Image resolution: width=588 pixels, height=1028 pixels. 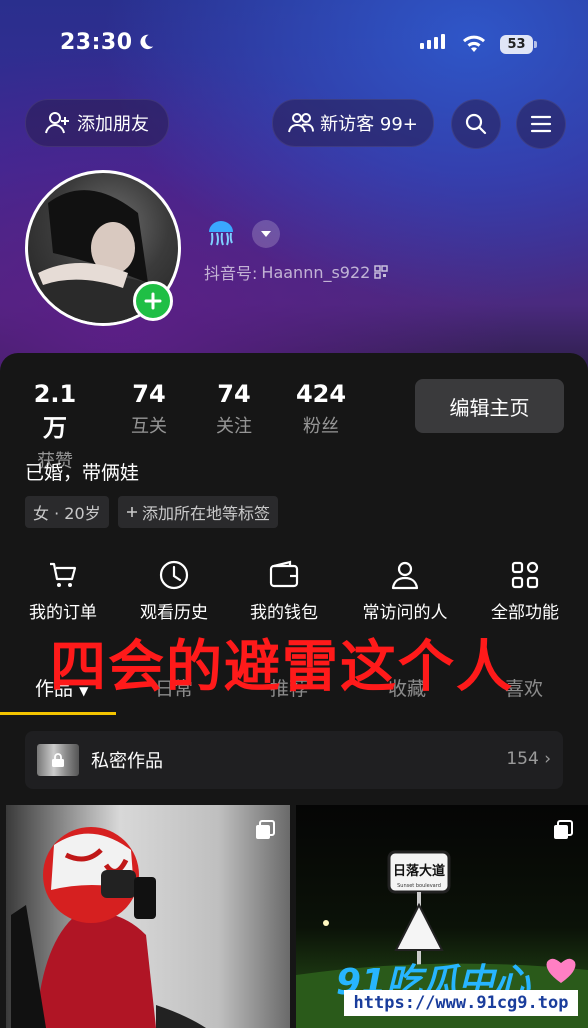 I want to click on chevron-right-icon: ›, so click(x=547, y=759).